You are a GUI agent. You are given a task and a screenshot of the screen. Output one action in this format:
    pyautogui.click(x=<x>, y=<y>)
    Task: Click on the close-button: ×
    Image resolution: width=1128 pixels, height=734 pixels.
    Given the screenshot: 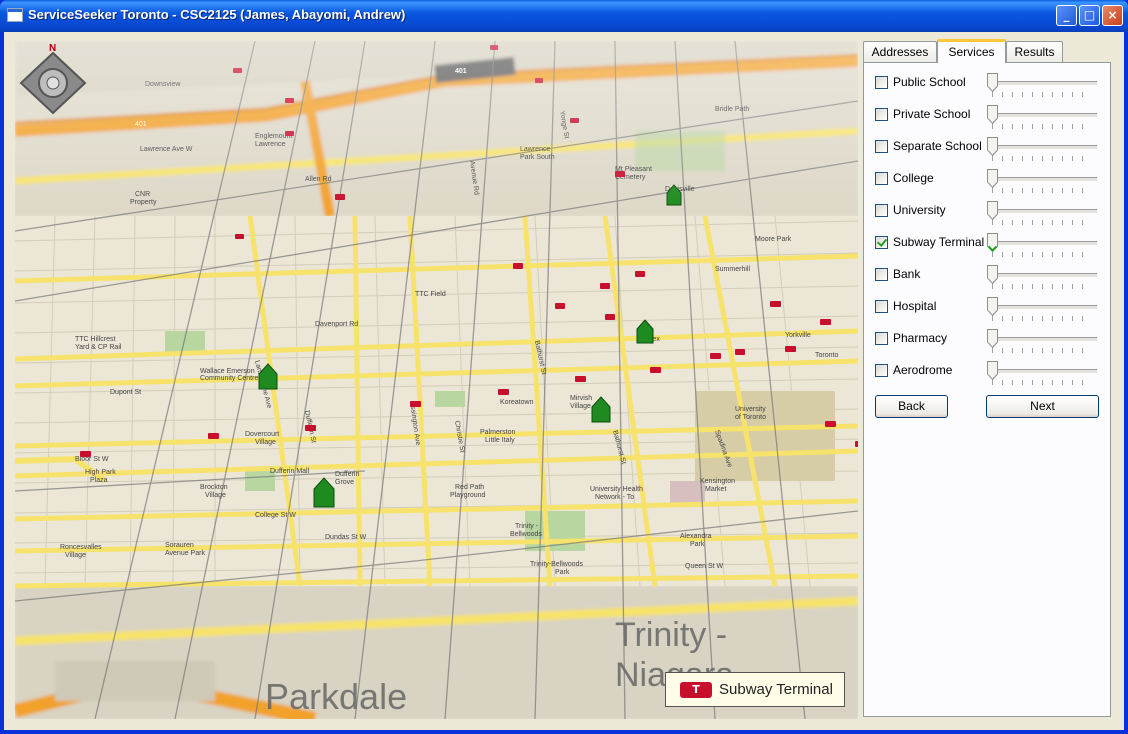 What is the action you would take?
    pyautogui.click(x=1112, y=15)
    